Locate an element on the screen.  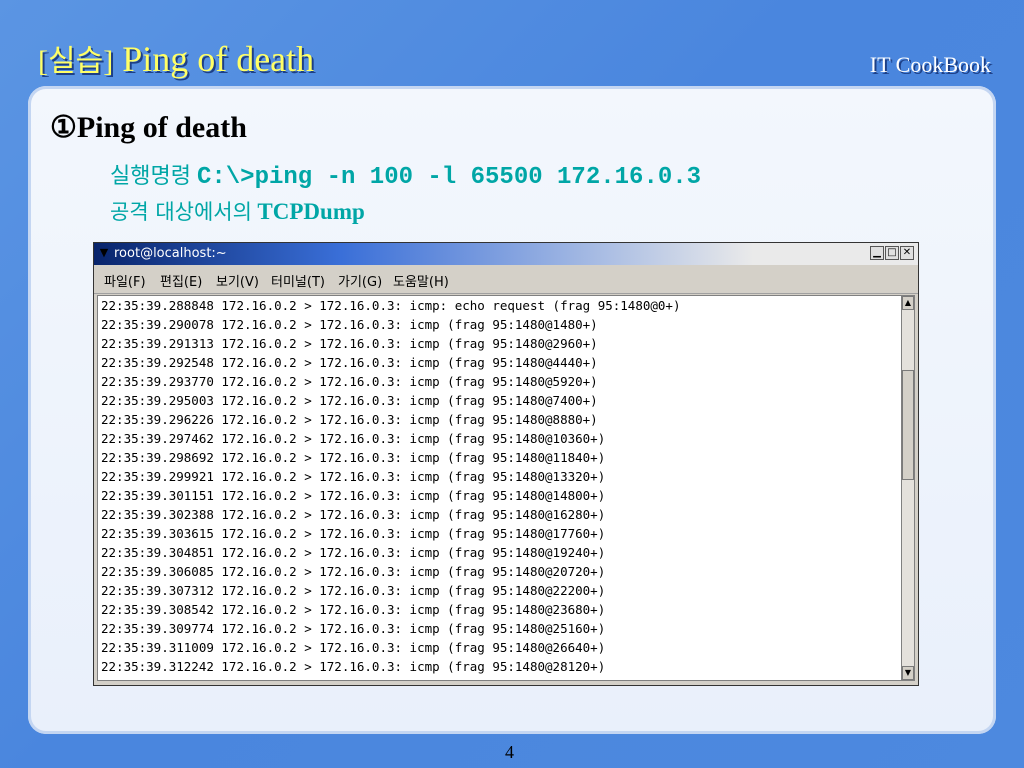
menu-view: 보기(V) is located at coordinates (237, 280).